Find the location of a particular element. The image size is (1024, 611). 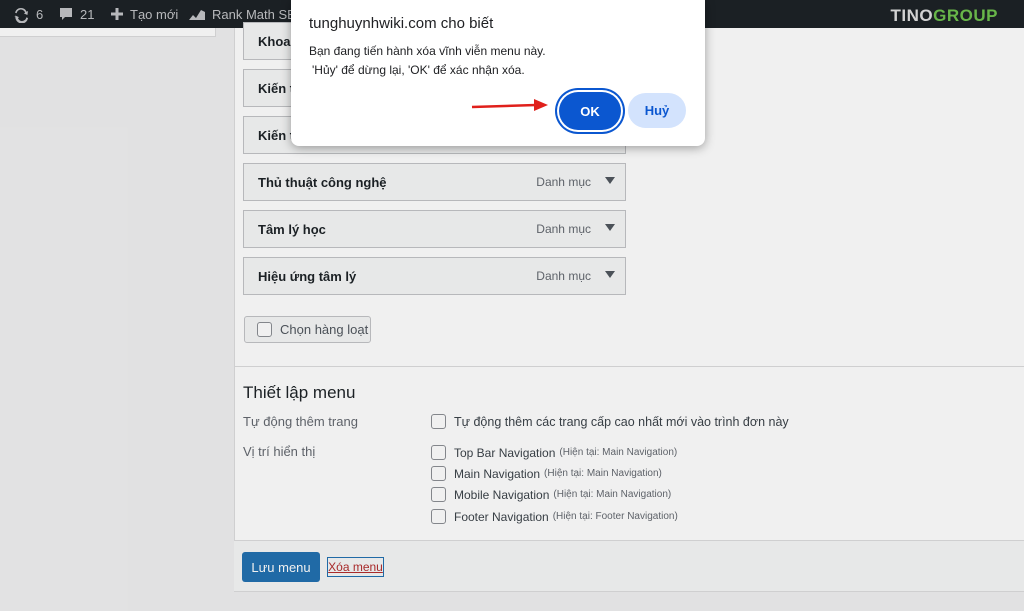

updates-item: 6 is located at coordinates (27, 14).